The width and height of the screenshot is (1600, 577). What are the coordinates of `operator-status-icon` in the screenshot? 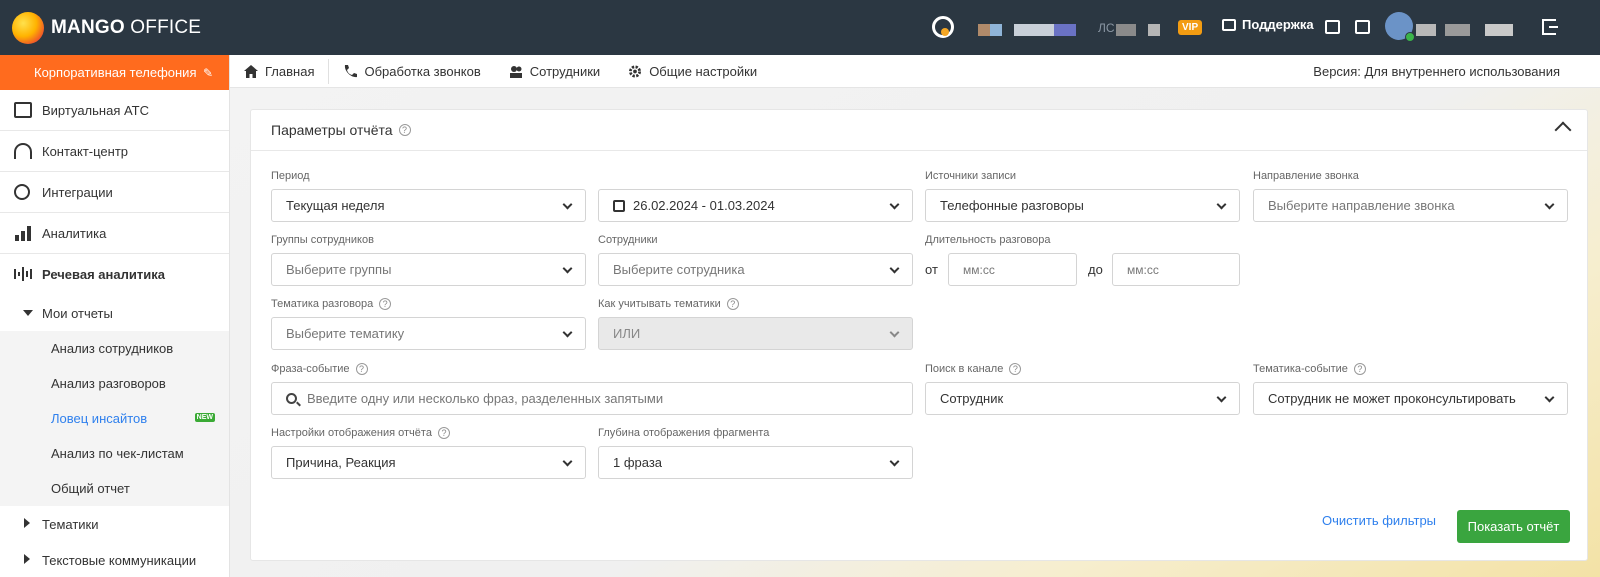 It's located at (943, 27).